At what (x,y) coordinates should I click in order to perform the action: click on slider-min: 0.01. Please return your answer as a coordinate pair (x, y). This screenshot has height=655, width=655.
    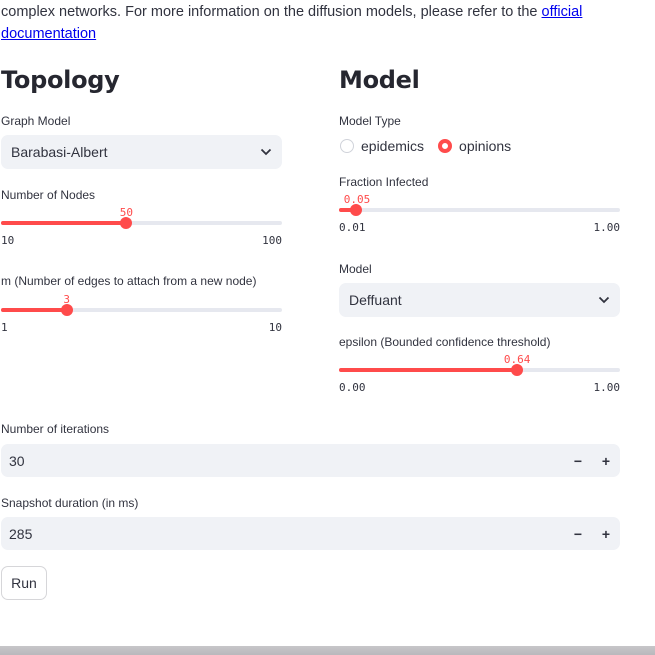
    Looking at the image, I should click on (352, 227).